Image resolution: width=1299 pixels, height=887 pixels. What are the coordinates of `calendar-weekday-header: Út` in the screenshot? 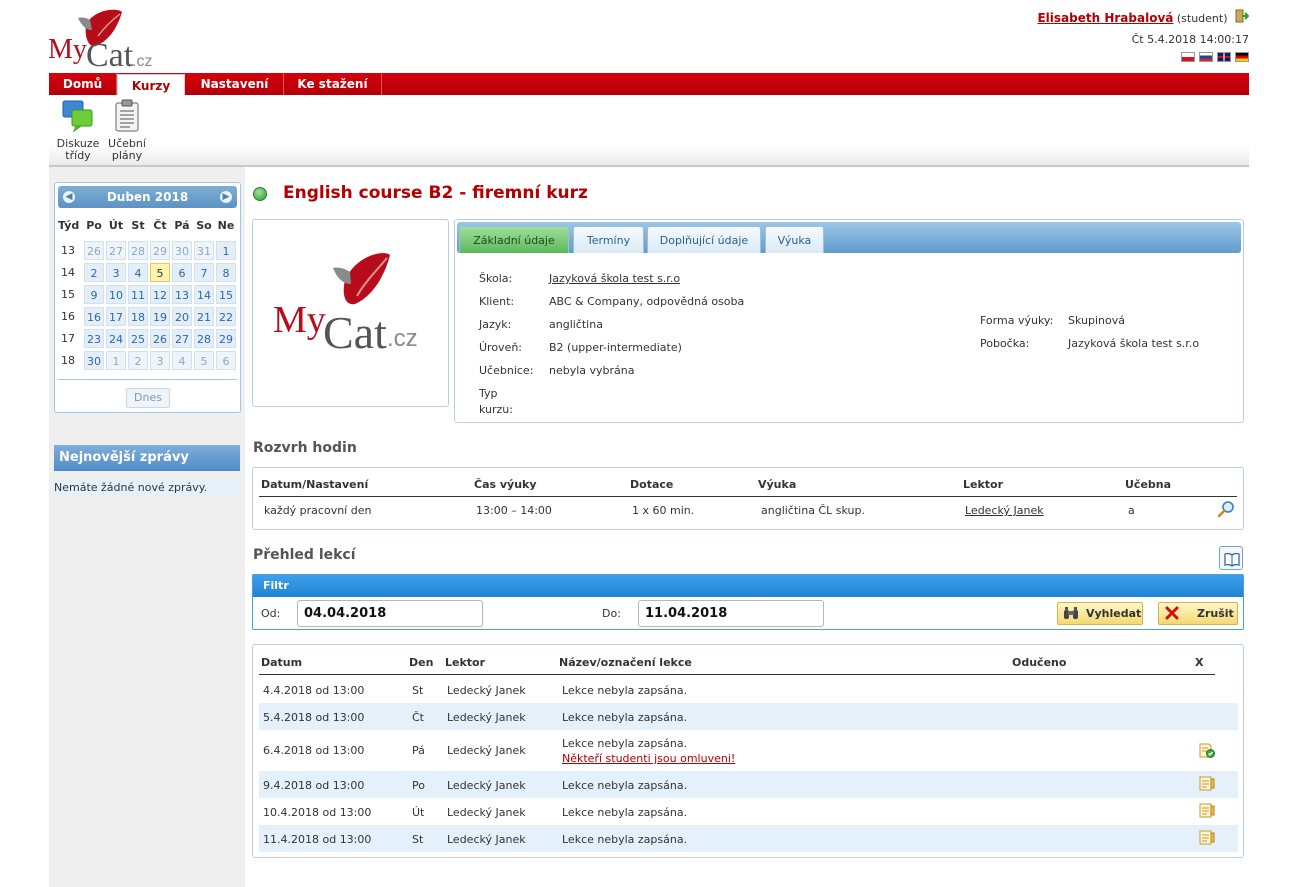 It's located at (116, 225).